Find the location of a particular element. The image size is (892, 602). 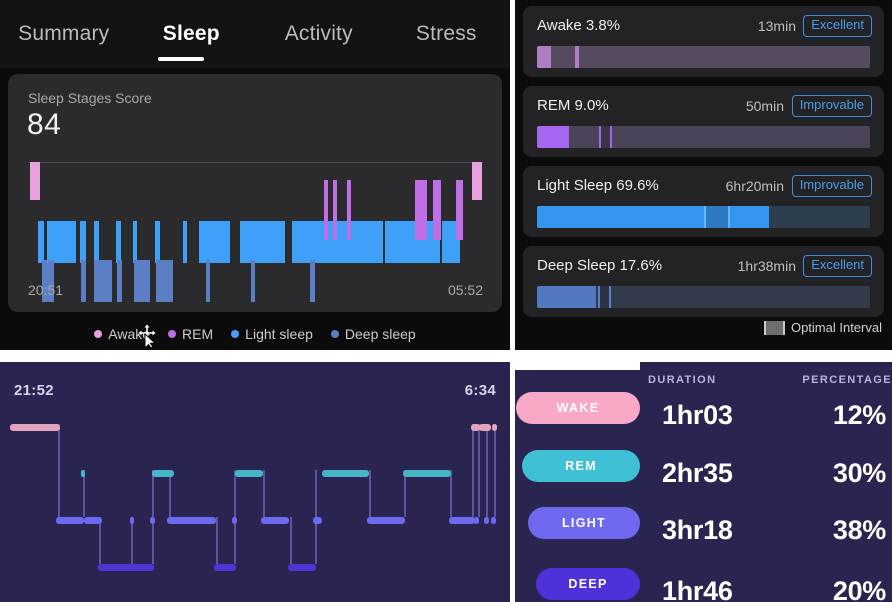

tab-stress: Stress is located at coordinates (447, 34).